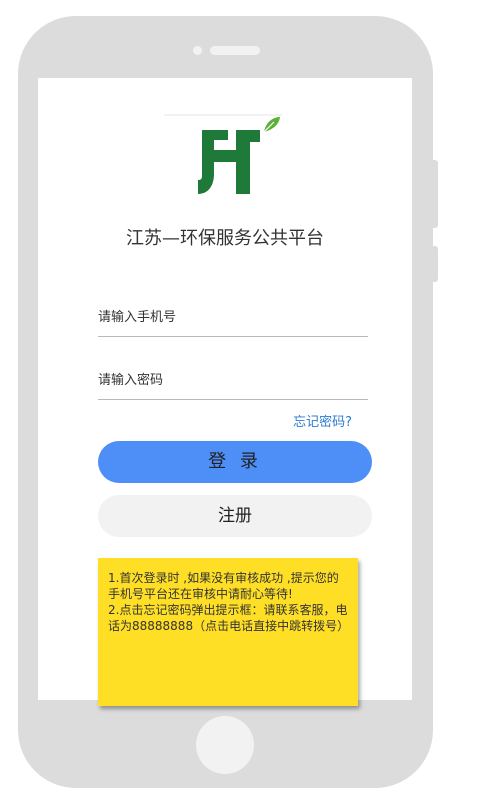 The width and height of the screenshot is (481, 806). Describe the element at coordinates (223, 586) in the screenshot. I see `note-line-1: 1.首次登录时 ,如果没有审核成功 ,提示您的手机号平台还在审核中请耐心等待!` at that location.